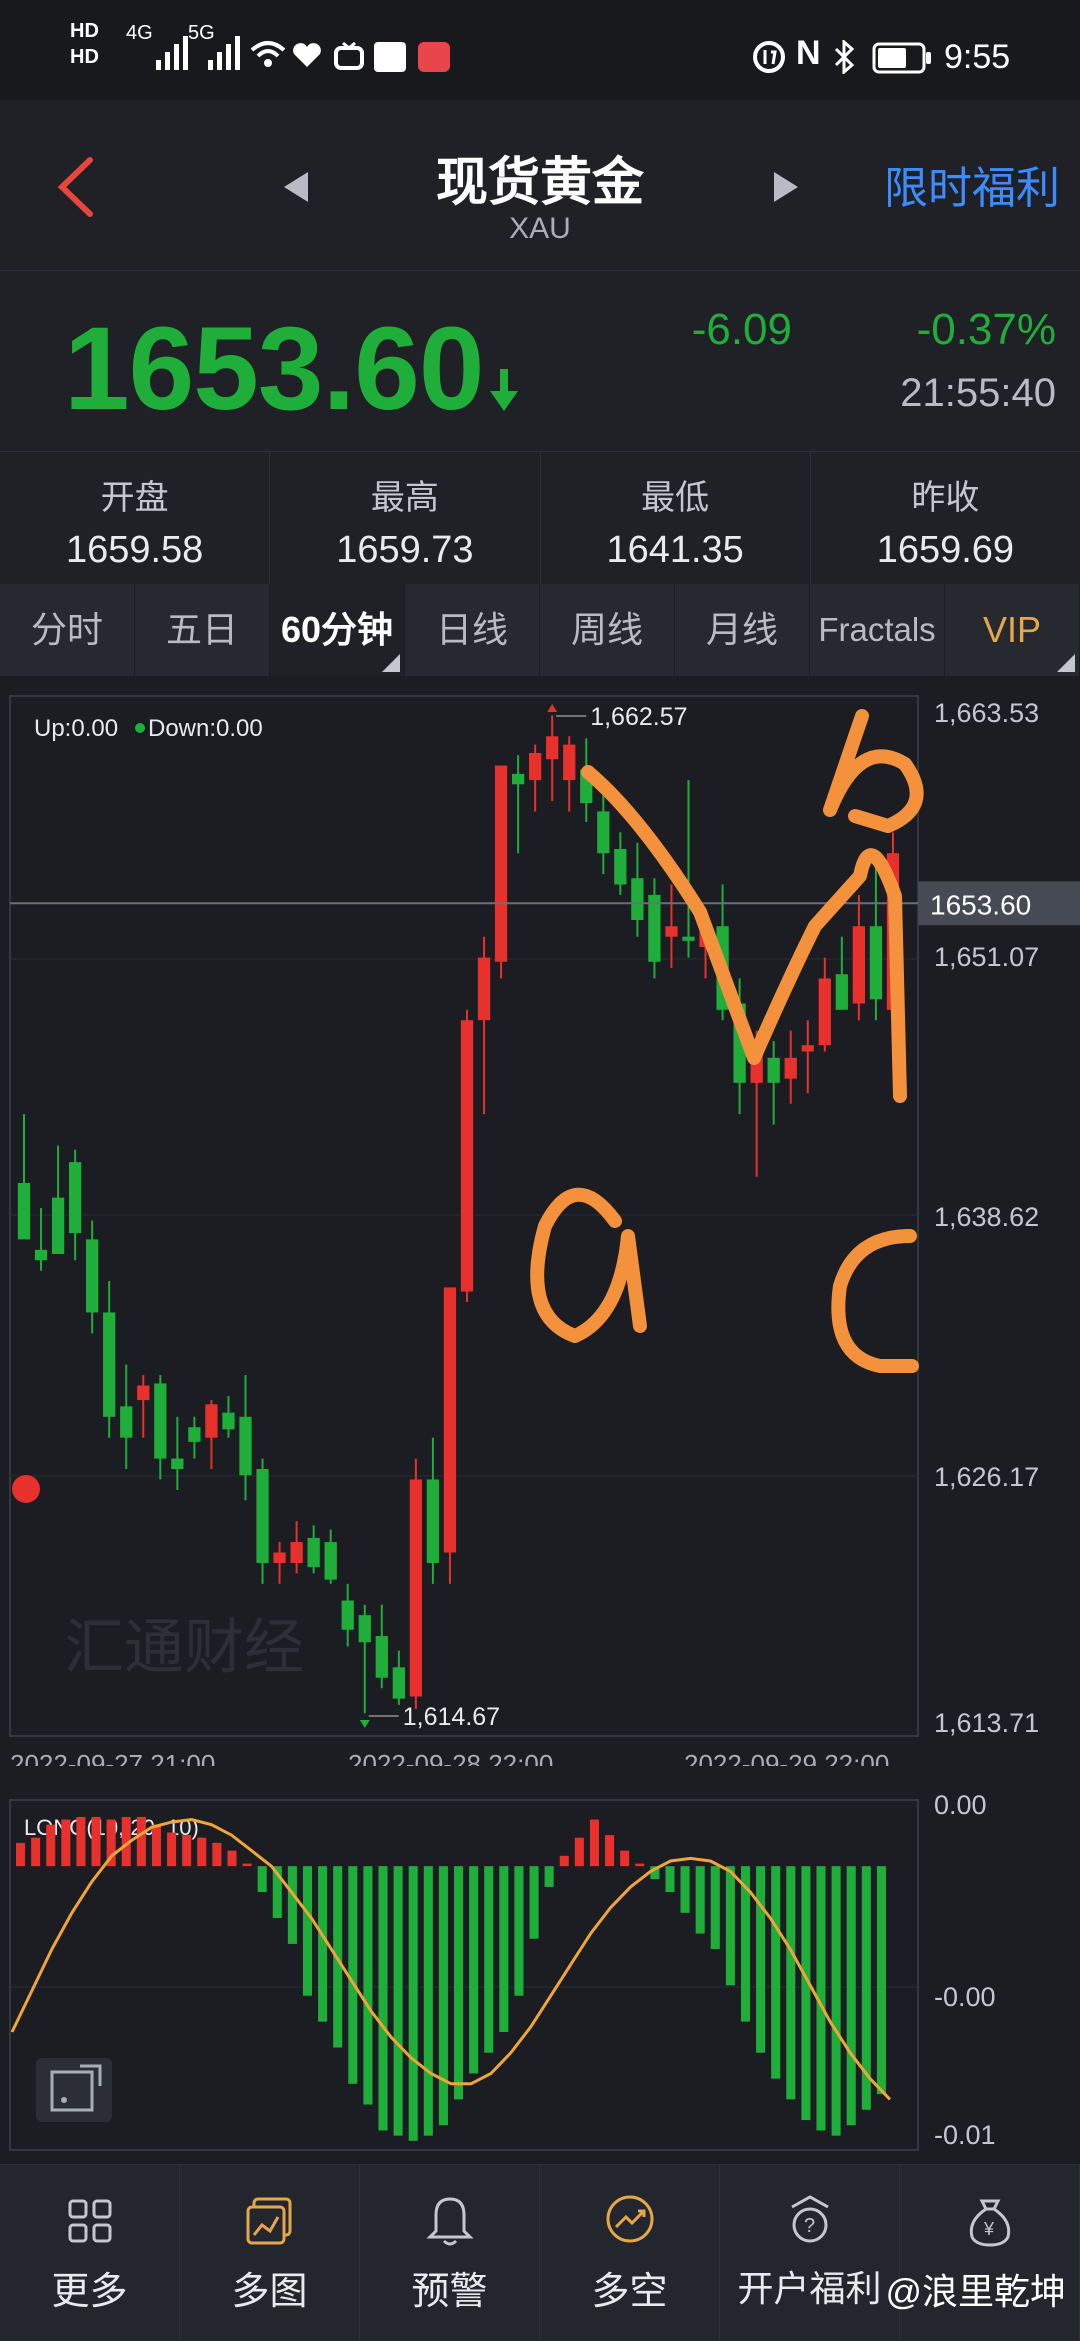  Describe the element at coordinates (978, 393) in the screenshot. I see `quote-time: 21:55:40` at that location.